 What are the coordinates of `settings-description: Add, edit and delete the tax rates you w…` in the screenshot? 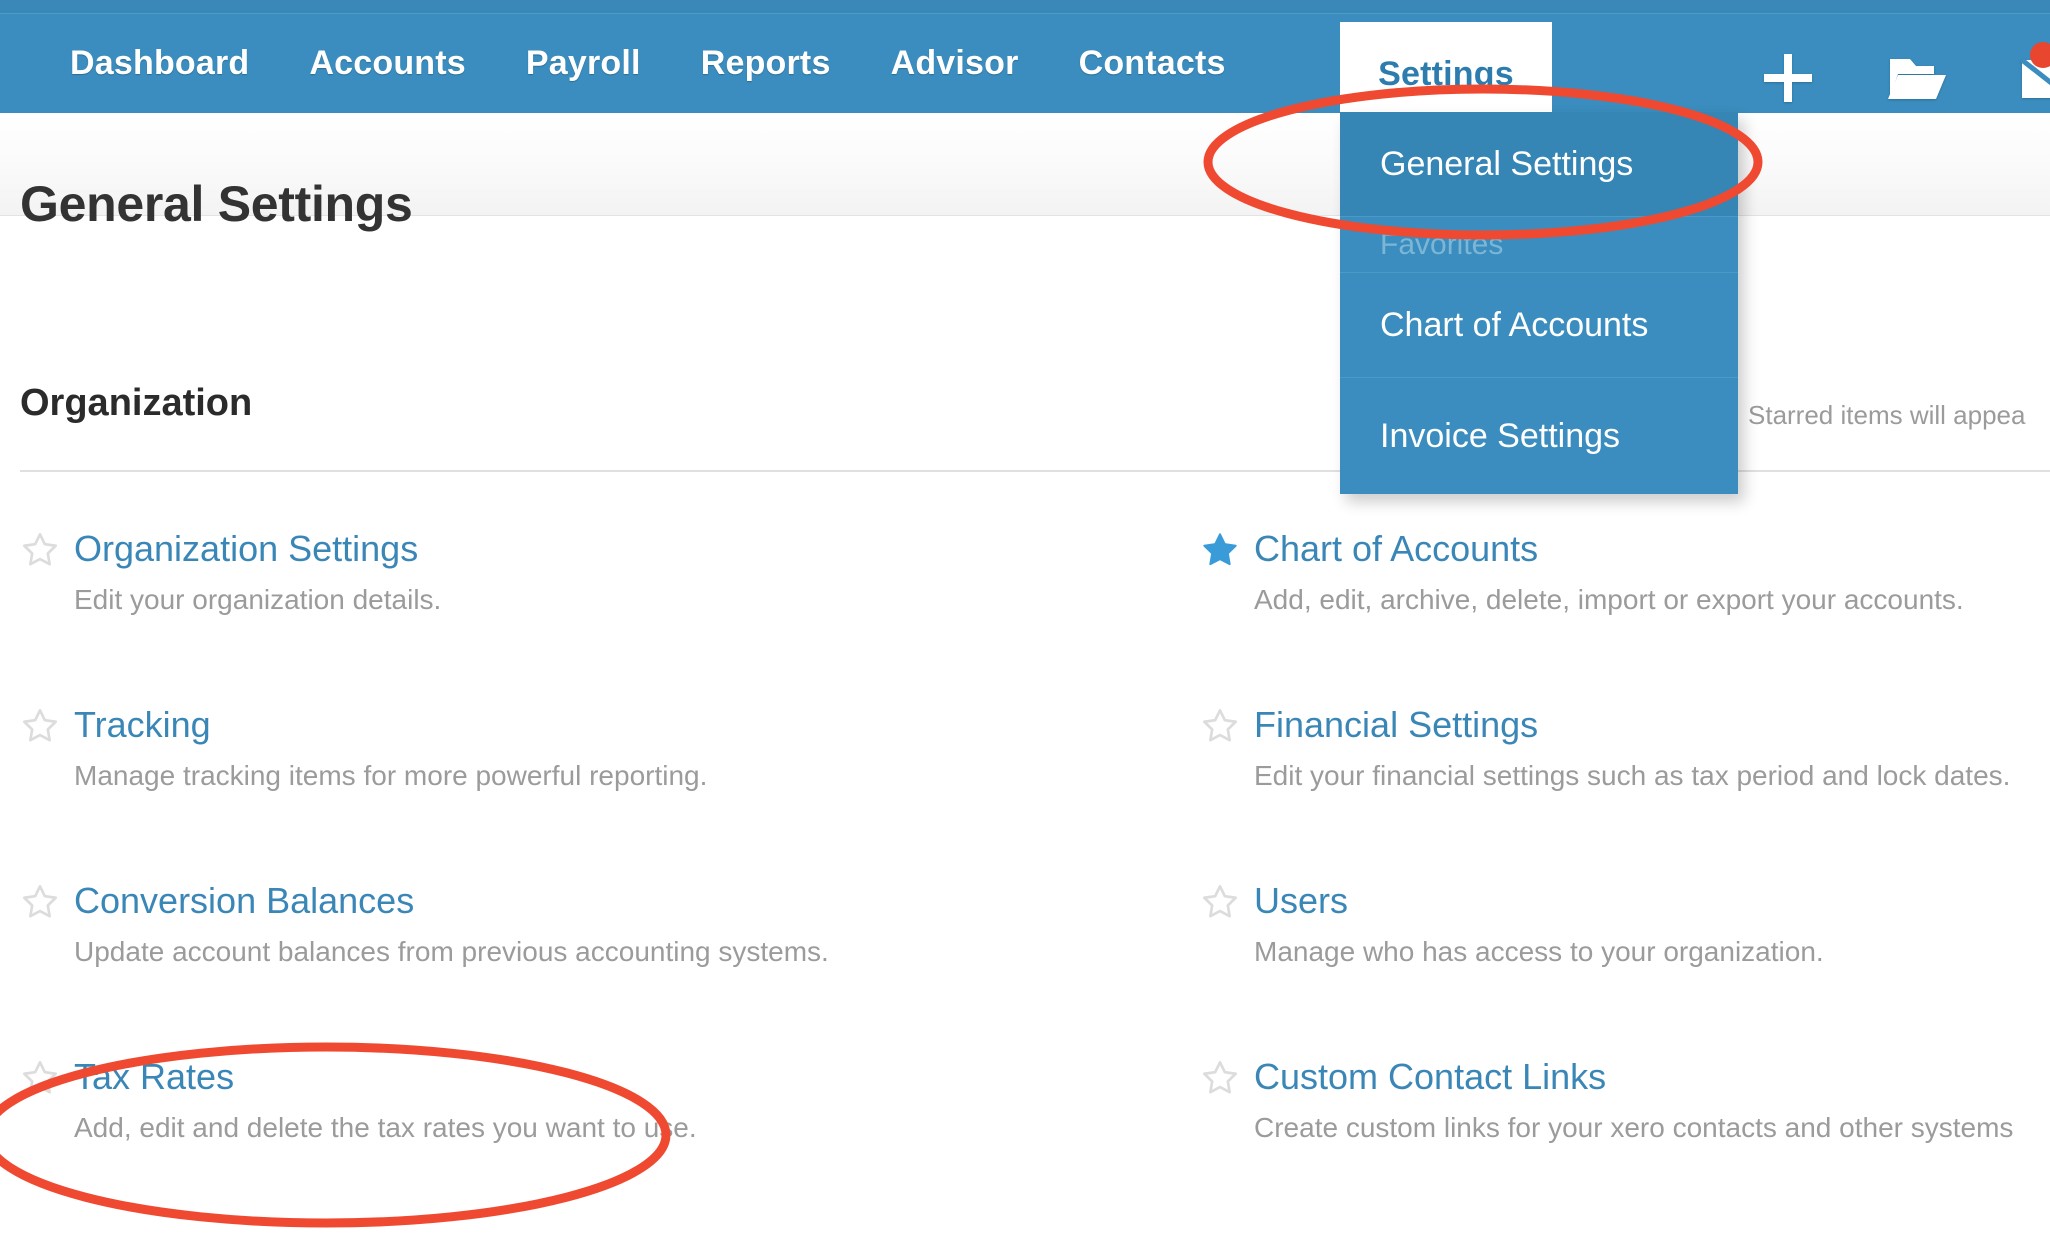 It's located at (385, 1127).